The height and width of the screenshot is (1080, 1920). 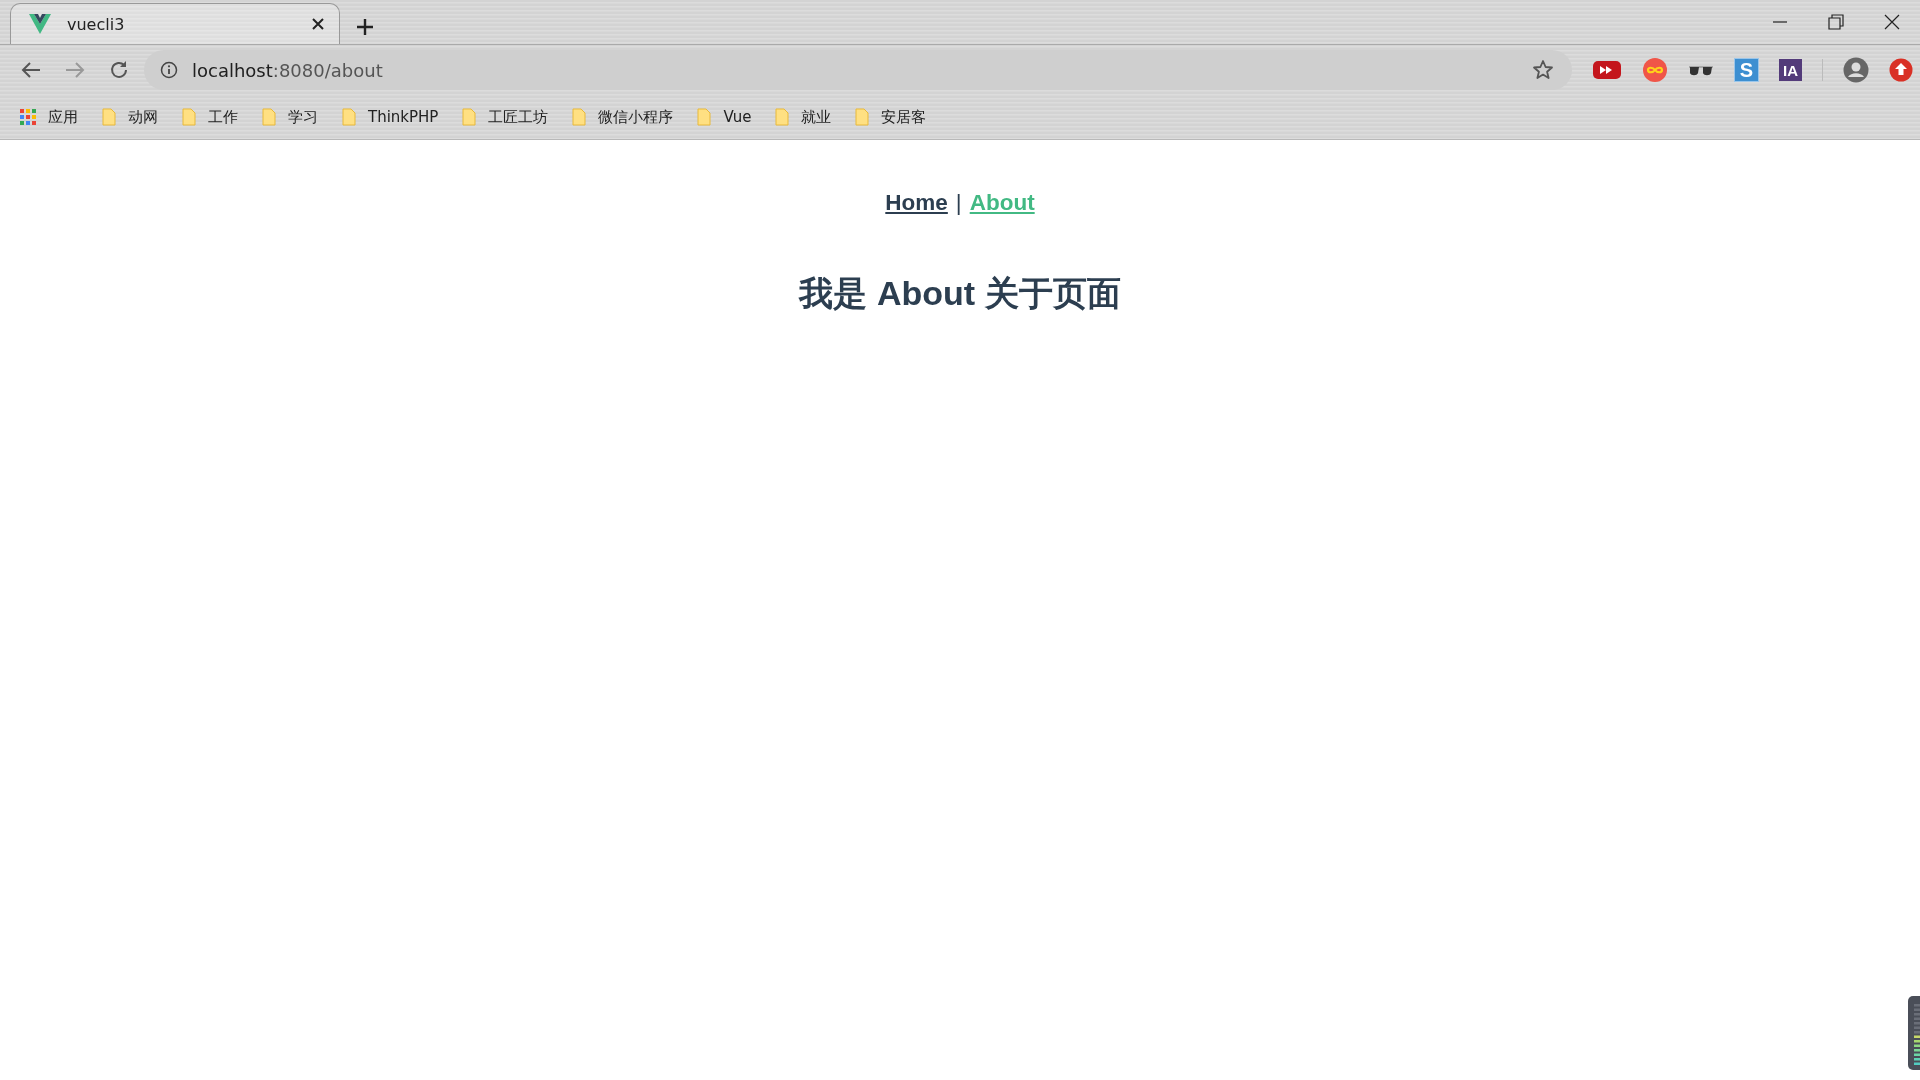 What do you see at coordinates (40, 24) in the screenshot?
I see `vue-logo-icon` at bounding box center [40, 24].